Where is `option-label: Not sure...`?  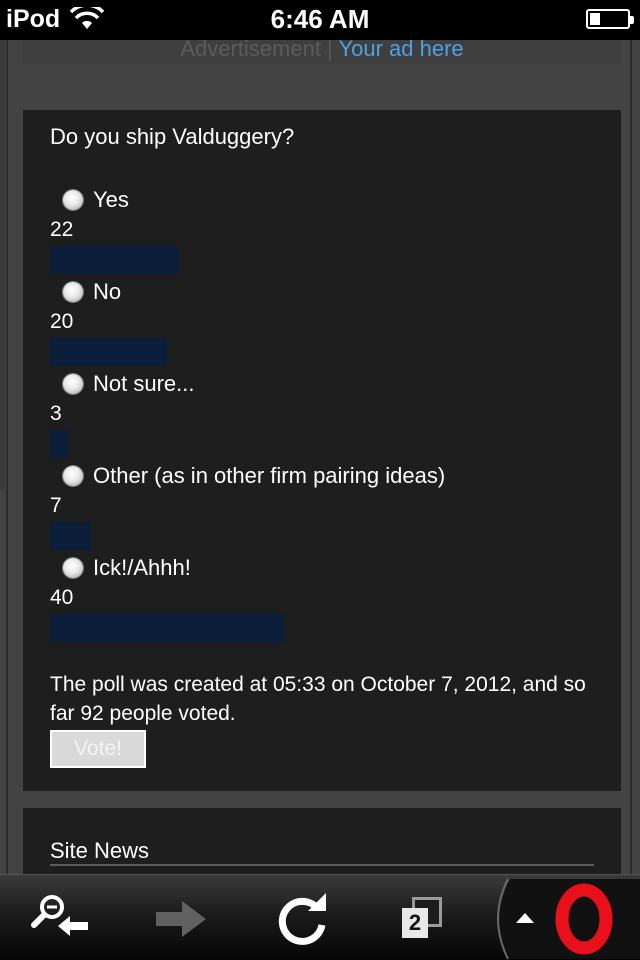
option-label: Not sure... is located at coordinates (143, 384).